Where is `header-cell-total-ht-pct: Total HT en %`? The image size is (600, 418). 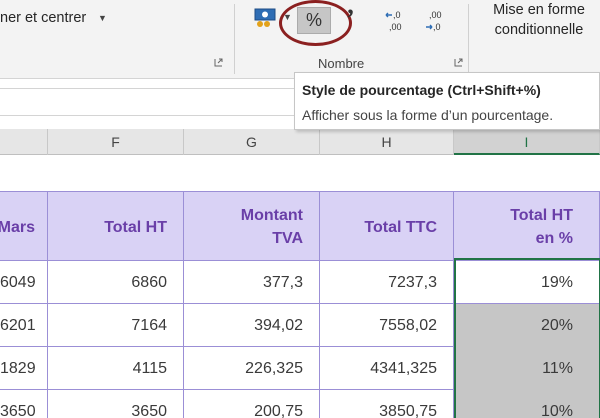
header-cell-total-ht-pct: Total HT en % is located at coordinates (527, 227).